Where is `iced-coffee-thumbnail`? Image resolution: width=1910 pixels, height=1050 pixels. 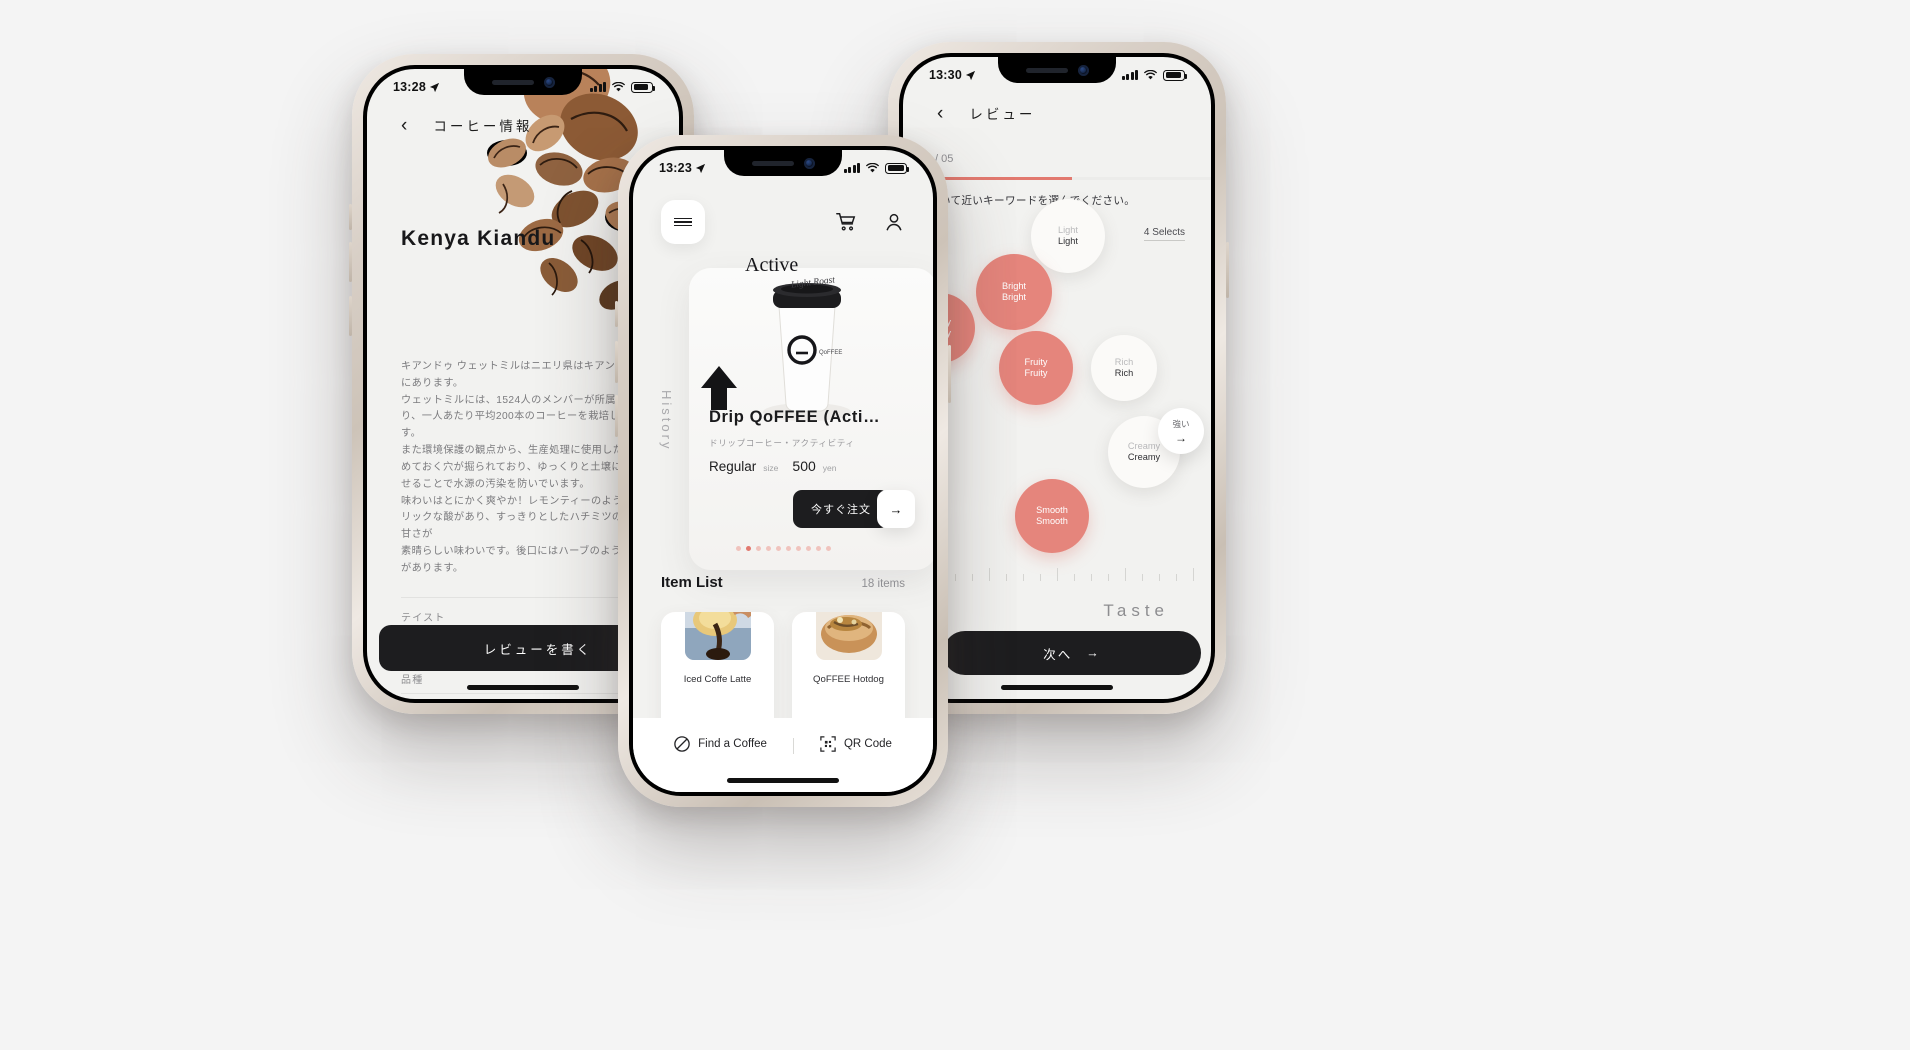 iced-coffee-thumbnail is located at coordinates (717, 636).